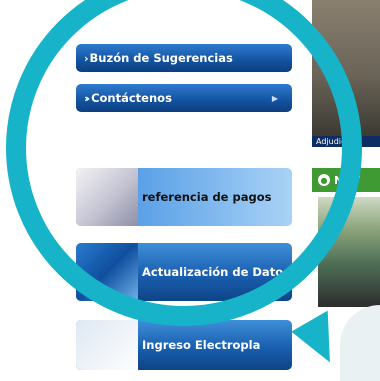  I want to click on menu-item-buzon: › Buzón de Sugerencias, so click(184, 58).